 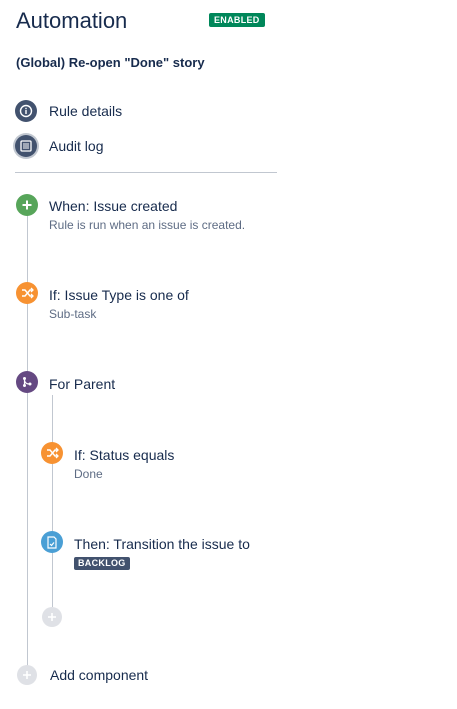 What do you see at coordinates (26, 146) in the screenshot?
I see `list-icon` at bounding box center [26, 146].